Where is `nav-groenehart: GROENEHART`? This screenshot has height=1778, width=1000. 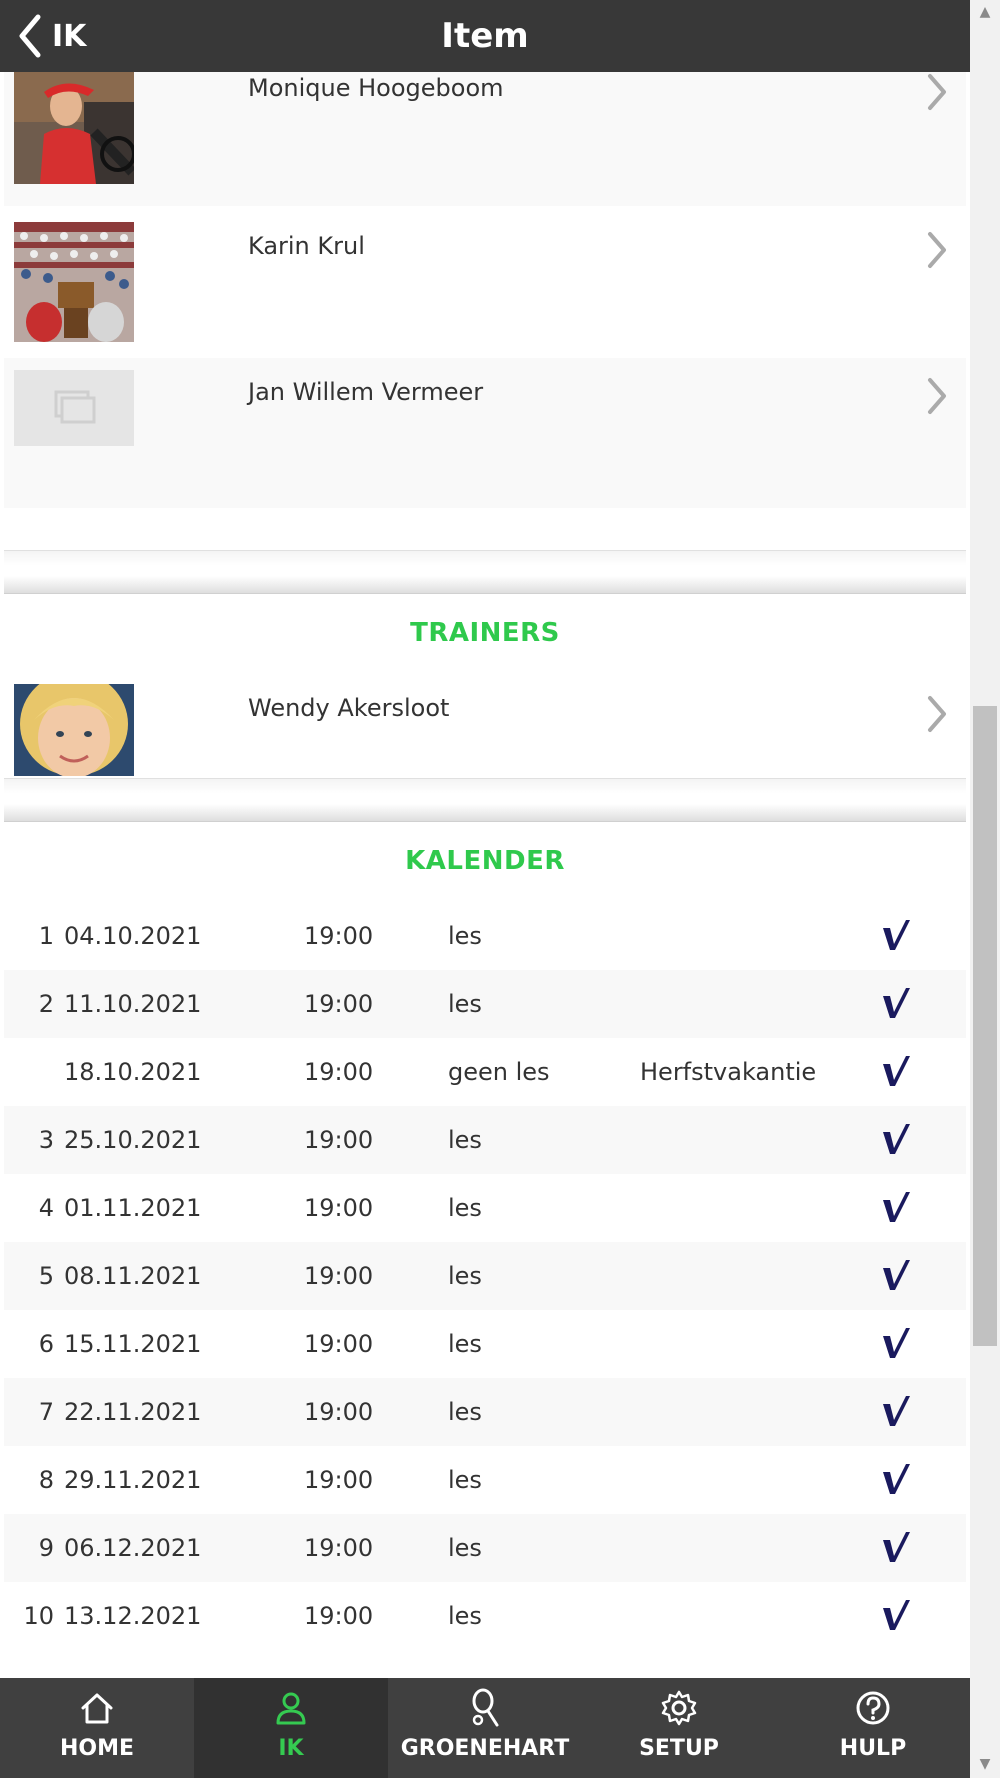
nav-groenehart: GROENEHART is located at coordinates (485, 1728).